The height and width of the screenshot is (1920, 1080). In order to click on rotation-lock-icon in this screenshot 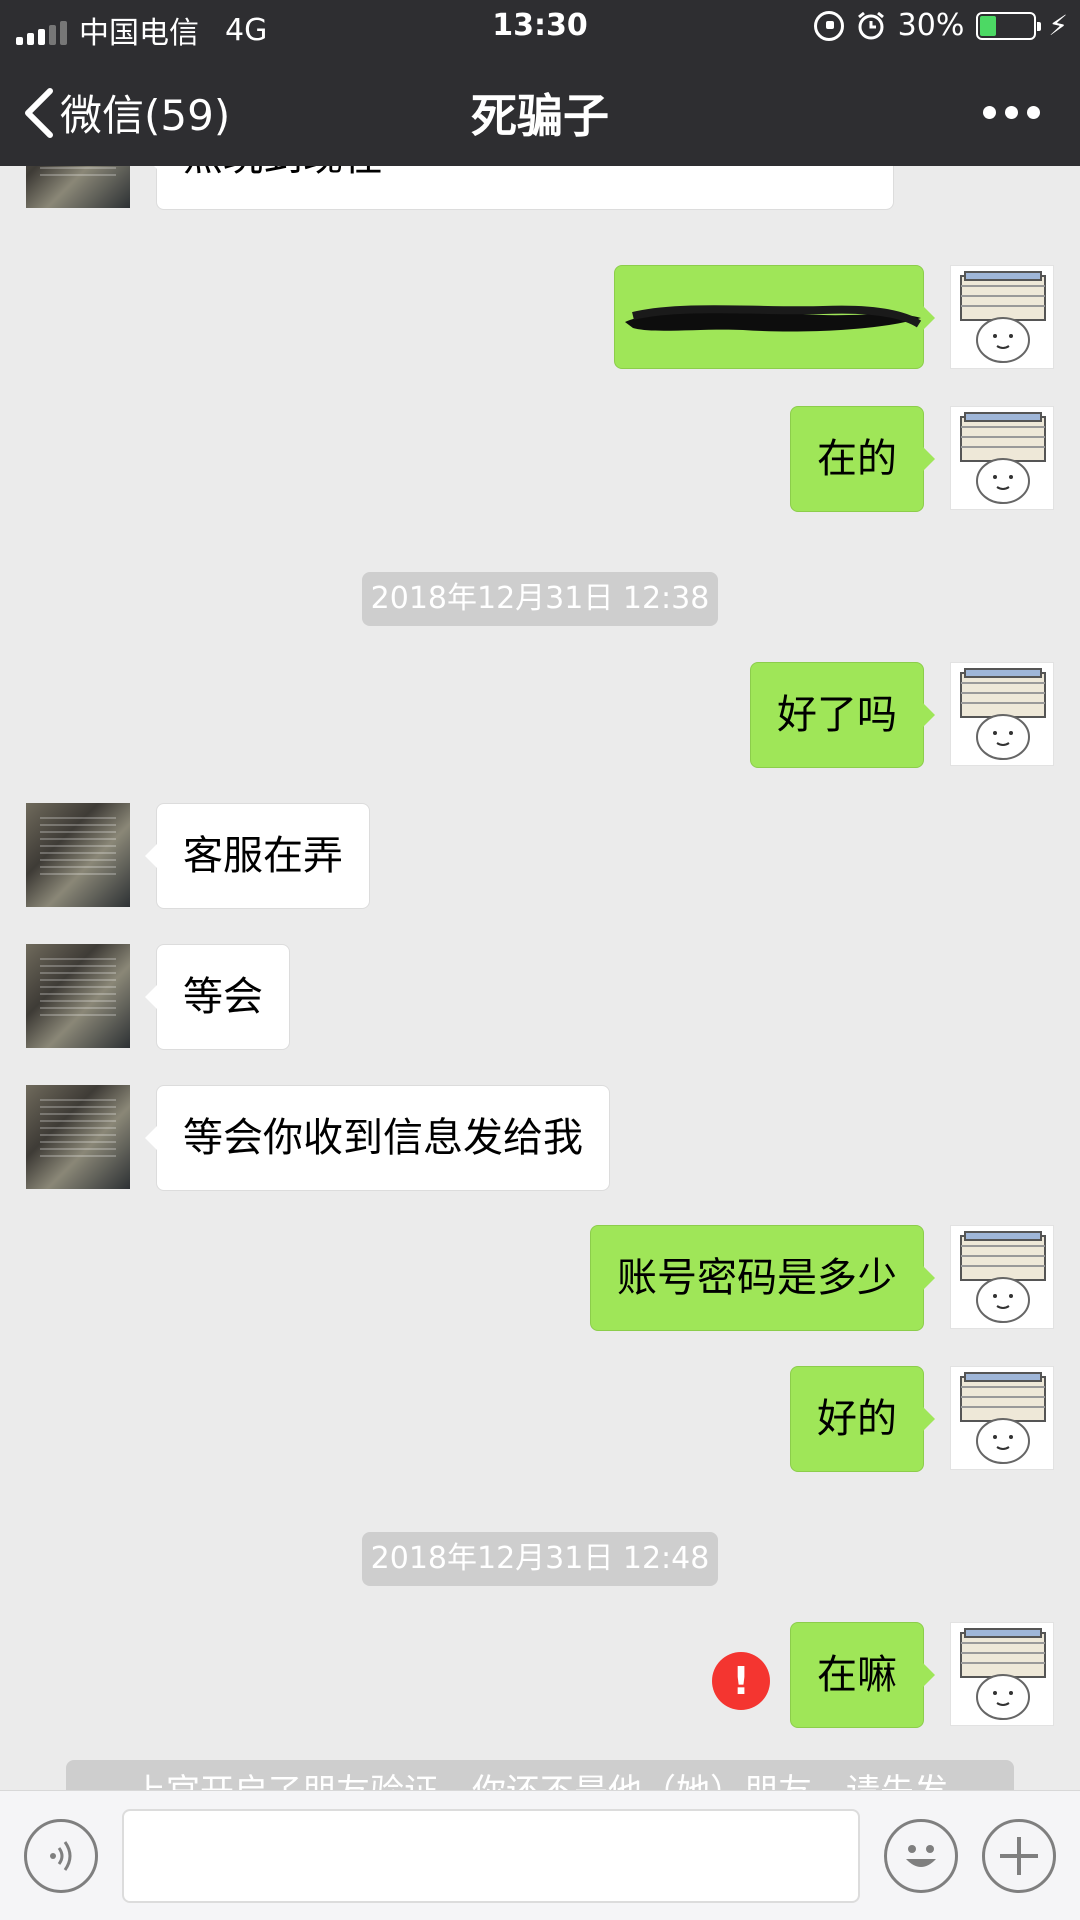, I will do `click(828, 25)`.